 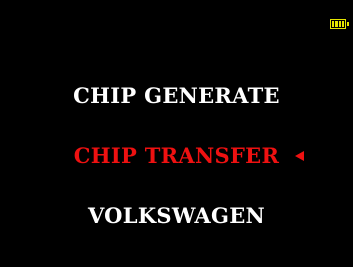 I want to click on selection-cursor-icon, so click(x=299, y=156).